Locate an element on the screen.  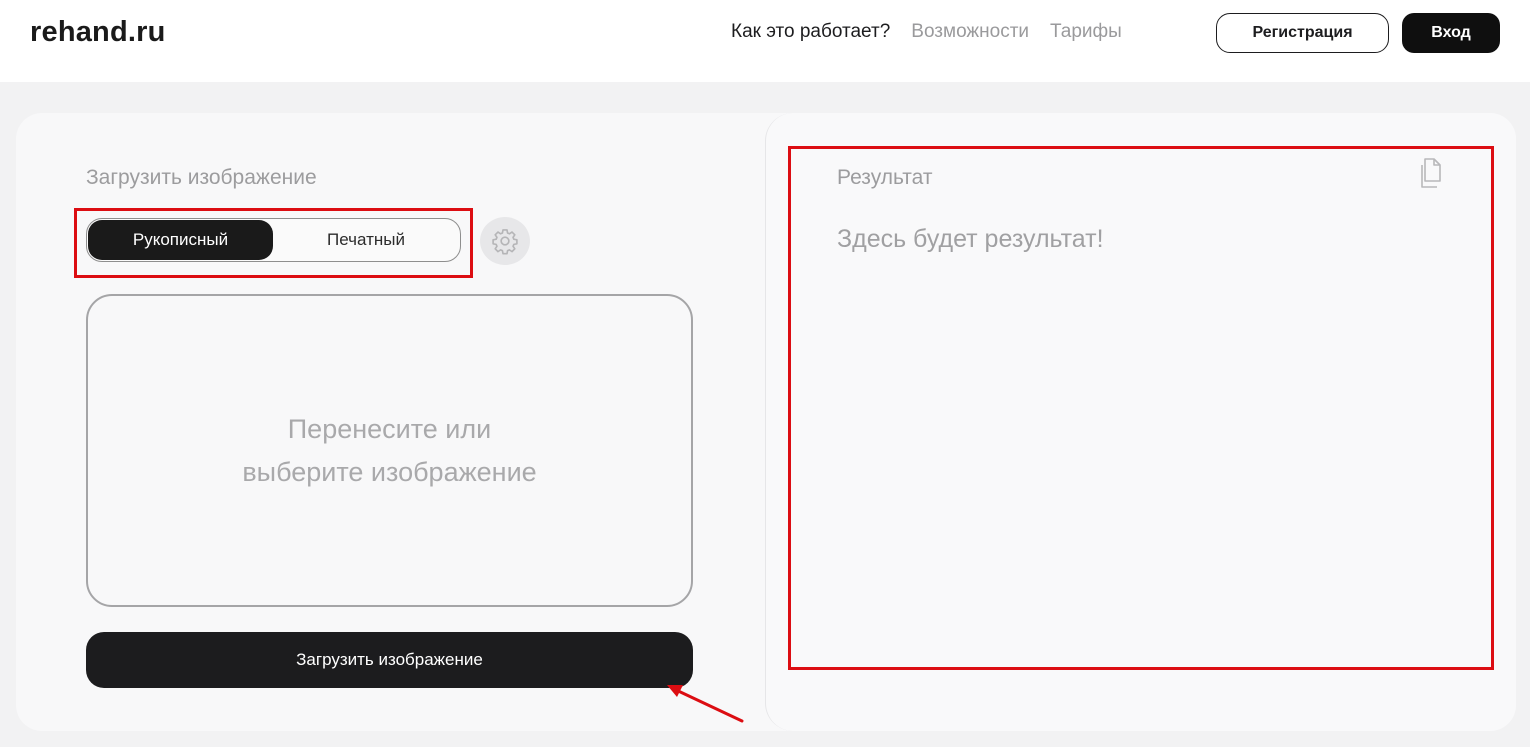
mode-handwritten-option: Рукописный is located at coordinates (180, 240).